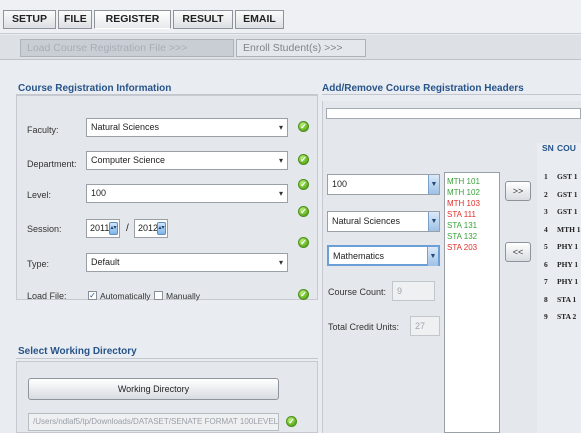 The width and height of the screenshot is (581, 433). What do you see at coordinates (75, 19) in the screenshot?
I see `tab-file: FILE` at bounding box center [75, 19].